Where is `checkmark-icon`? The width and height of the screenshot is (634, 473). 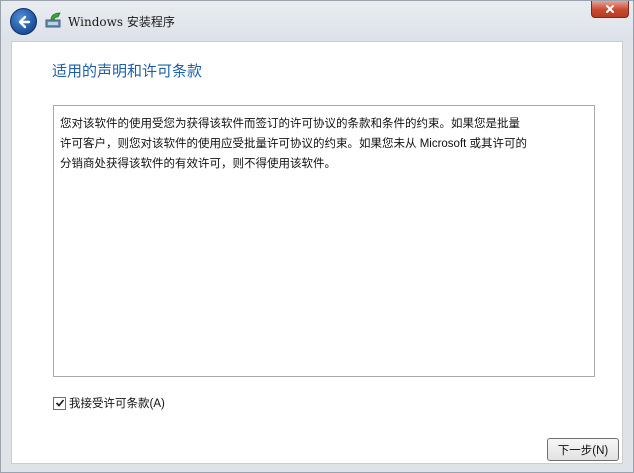
checkmark-icon is located at coordinates (59, 403).